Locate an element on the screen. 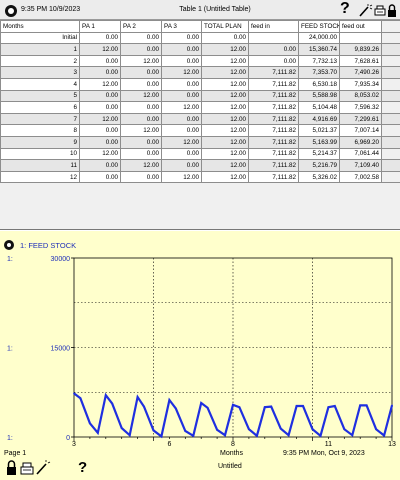  column-header-pa3: PA 3 is located at coordinates (181, 26).